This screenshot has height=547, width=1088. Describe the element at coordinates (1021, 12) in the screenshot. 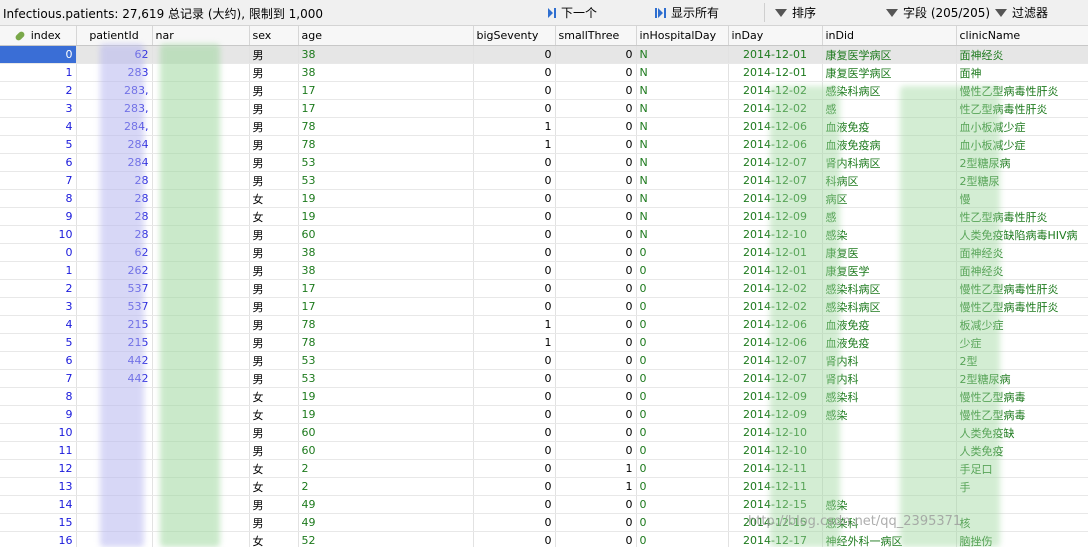

I see `filter-button: 过滤器` at that location.